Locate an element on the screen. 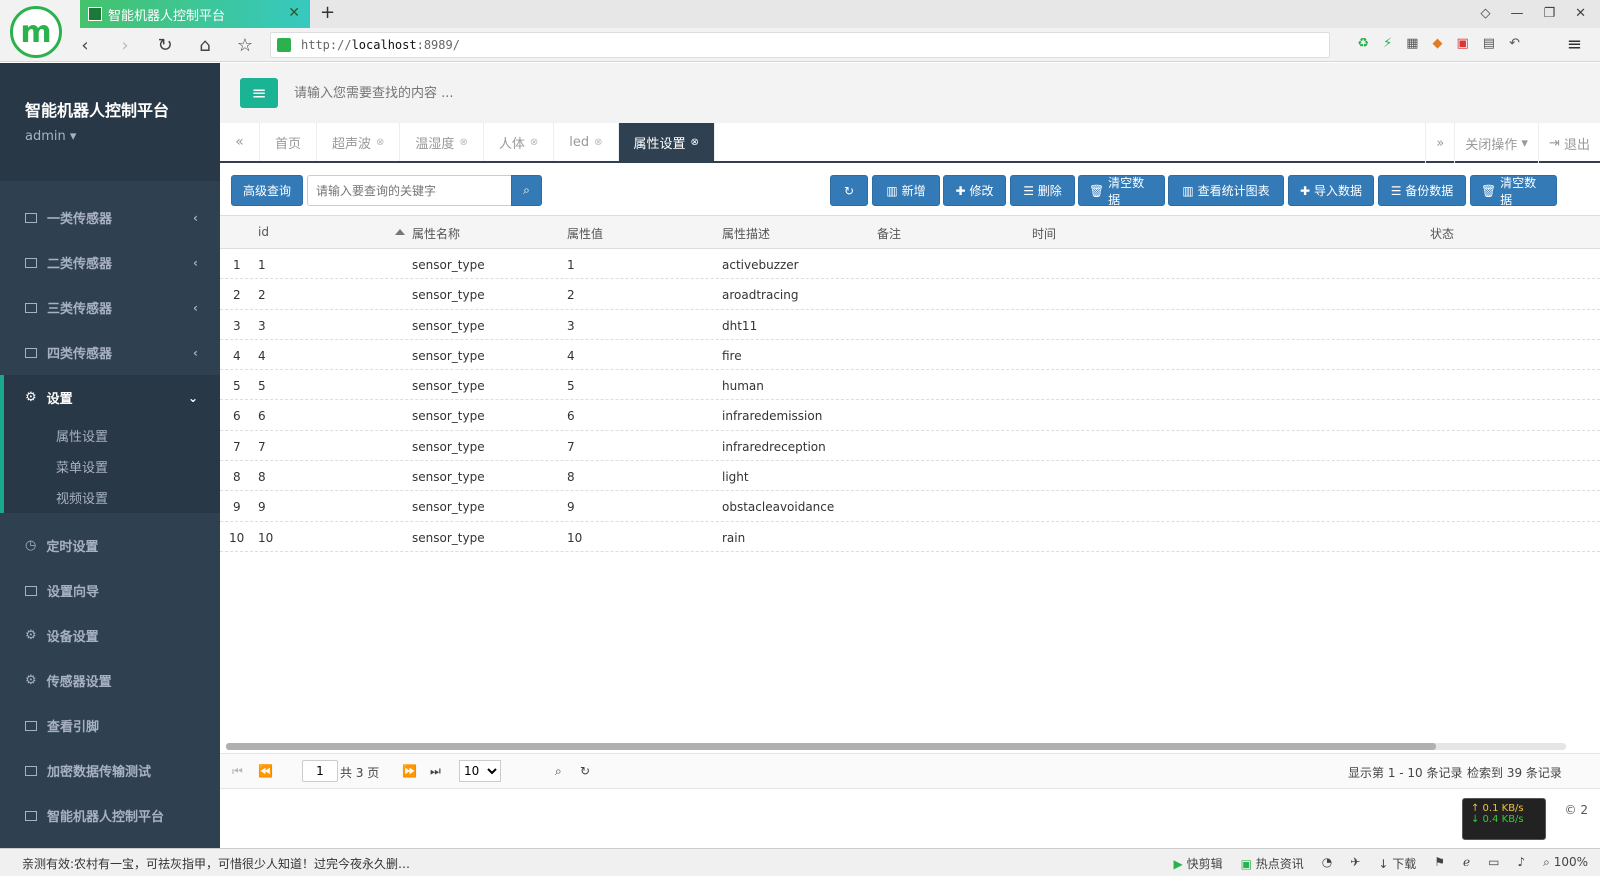 This screenshot has width=1600, height=876. home-icon: ⌂ is located at coordinates (205, 45).